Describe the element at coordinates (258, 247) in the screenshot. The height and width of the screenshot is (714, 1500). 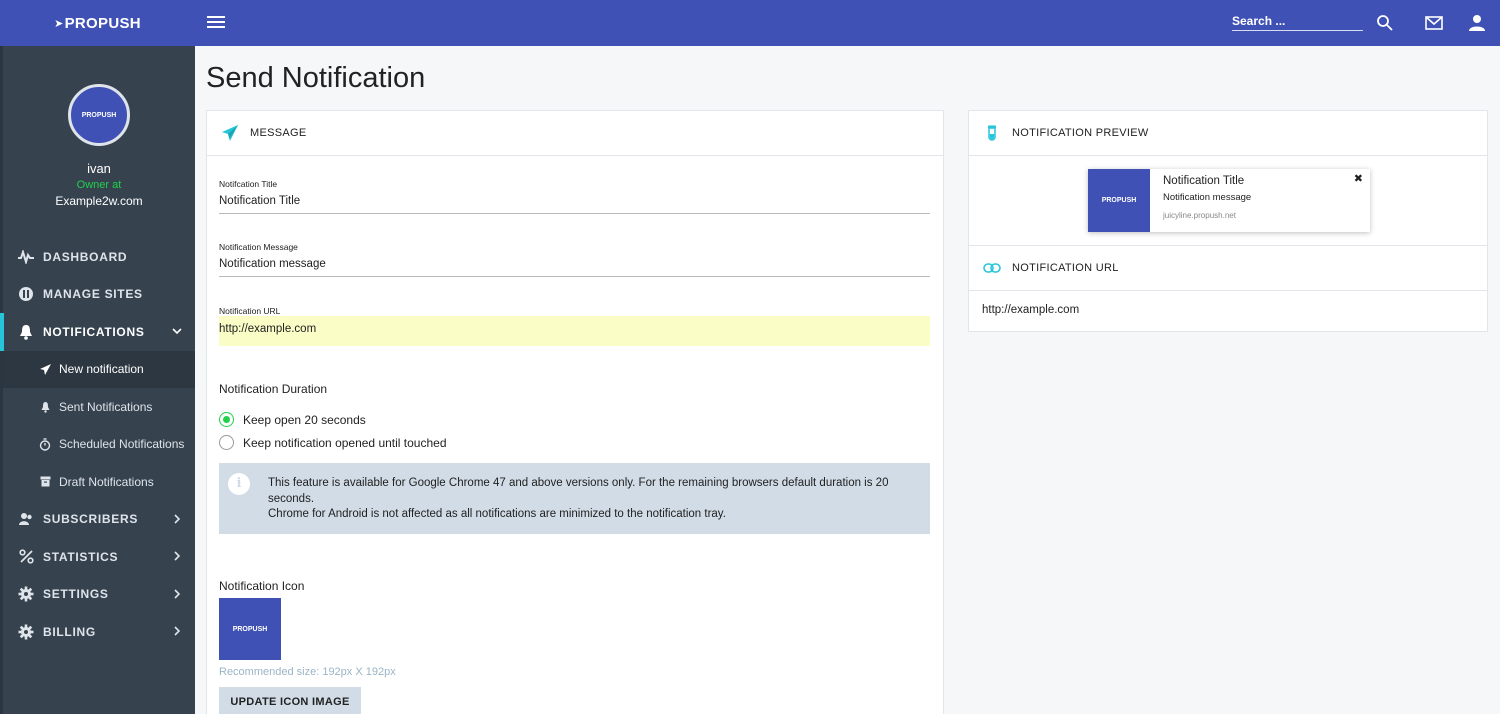
I see `message-field-label: Notification Message` at that location.